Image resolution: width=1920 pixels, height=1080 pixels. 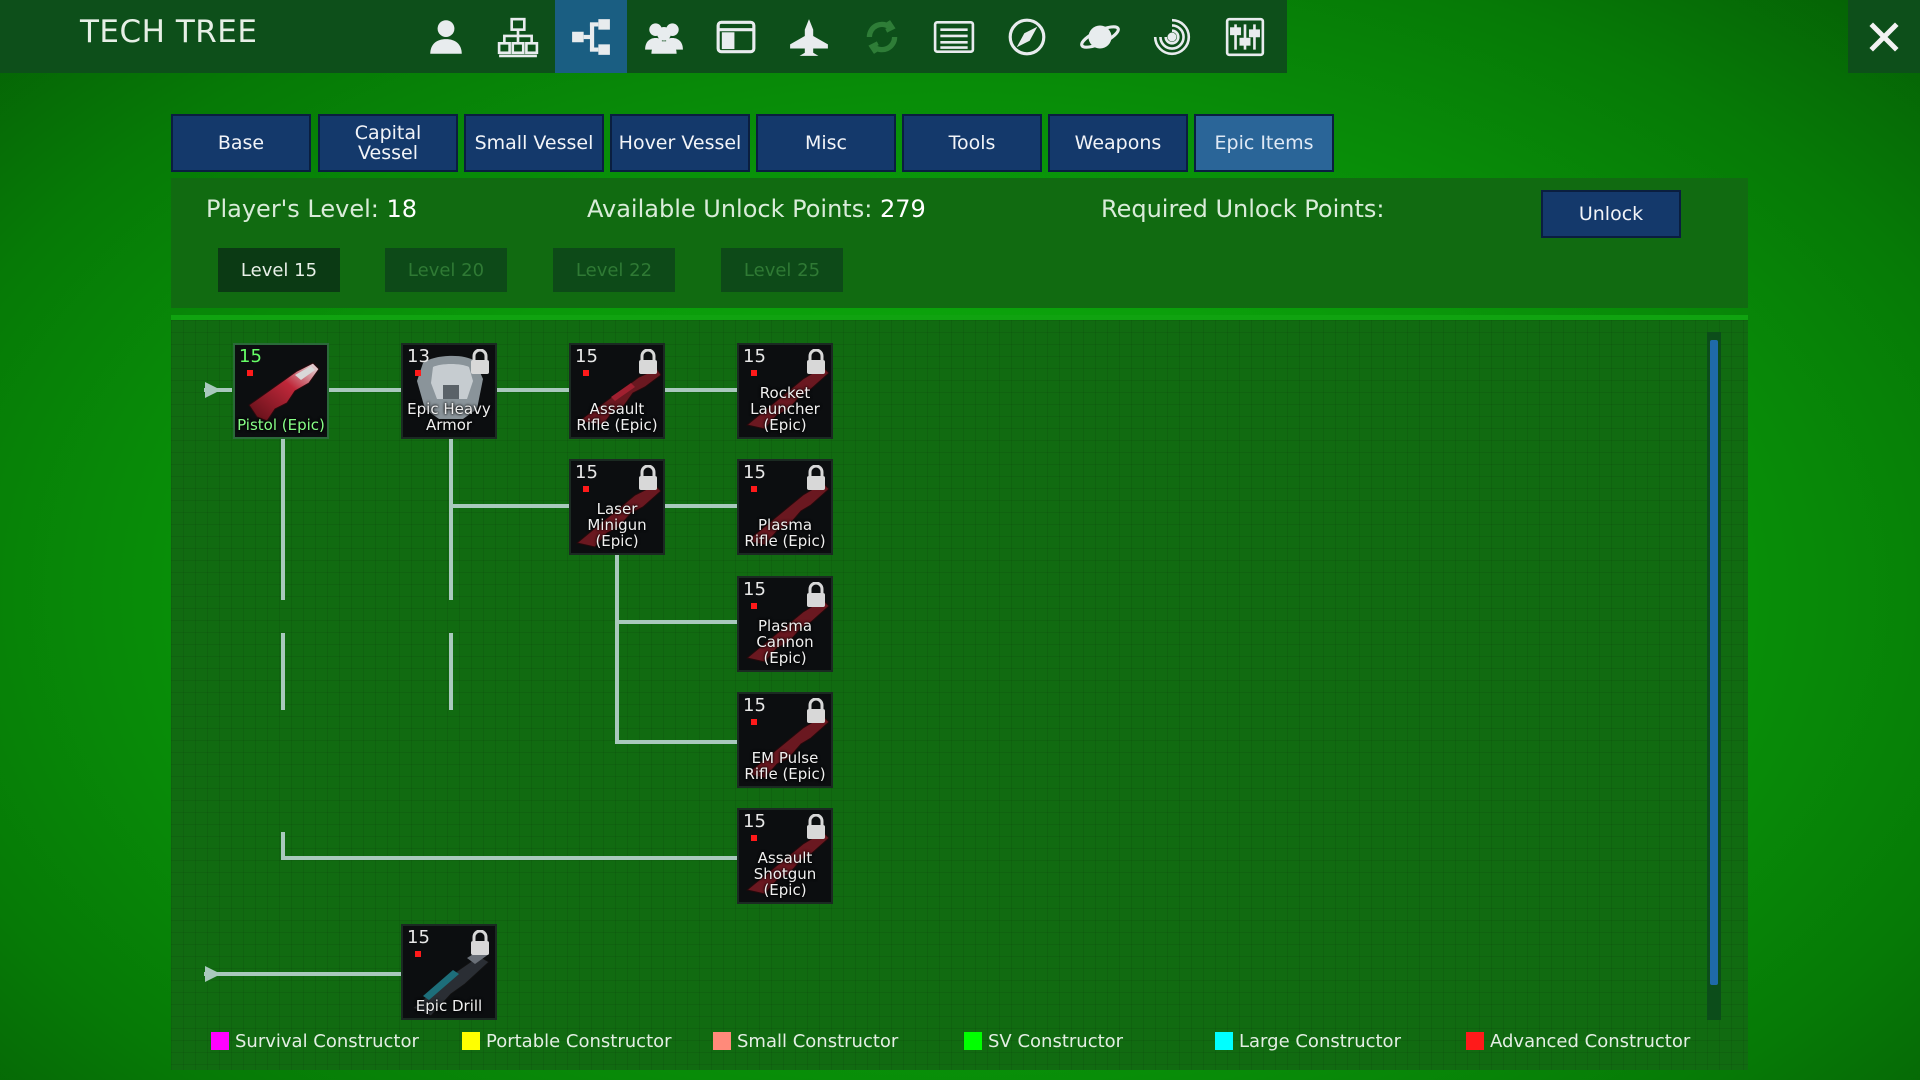 I want to click on group-icon, so click(x=664, y=36).